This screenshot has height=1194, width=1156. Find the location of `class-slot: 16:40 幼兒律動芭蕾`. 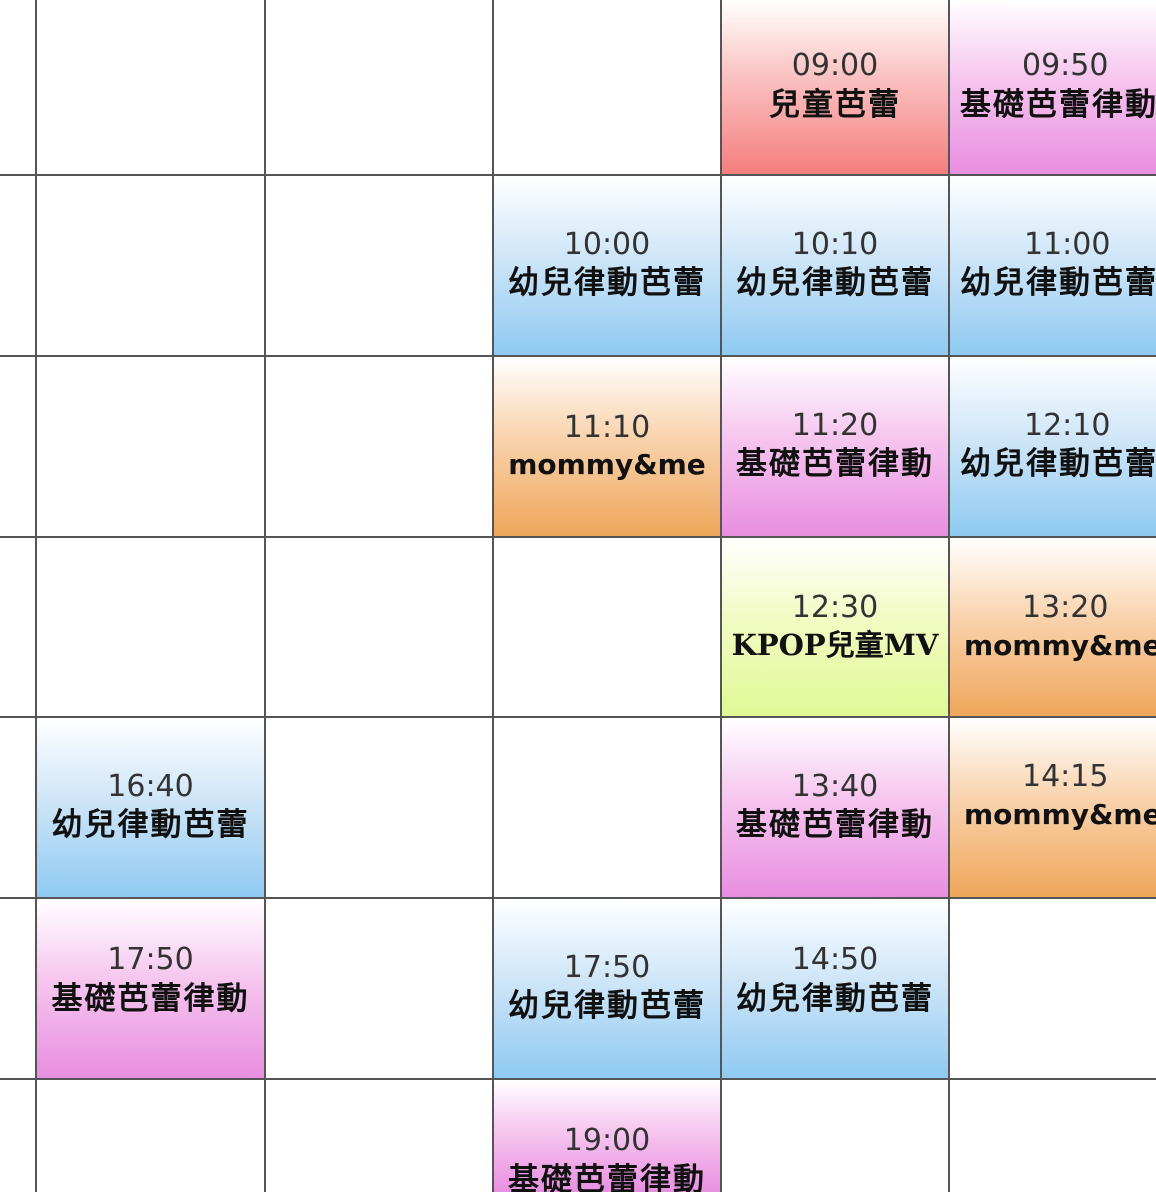

class-slot: 16:40 幼兒律動芭蕾 is located at coordinates (150, 807).